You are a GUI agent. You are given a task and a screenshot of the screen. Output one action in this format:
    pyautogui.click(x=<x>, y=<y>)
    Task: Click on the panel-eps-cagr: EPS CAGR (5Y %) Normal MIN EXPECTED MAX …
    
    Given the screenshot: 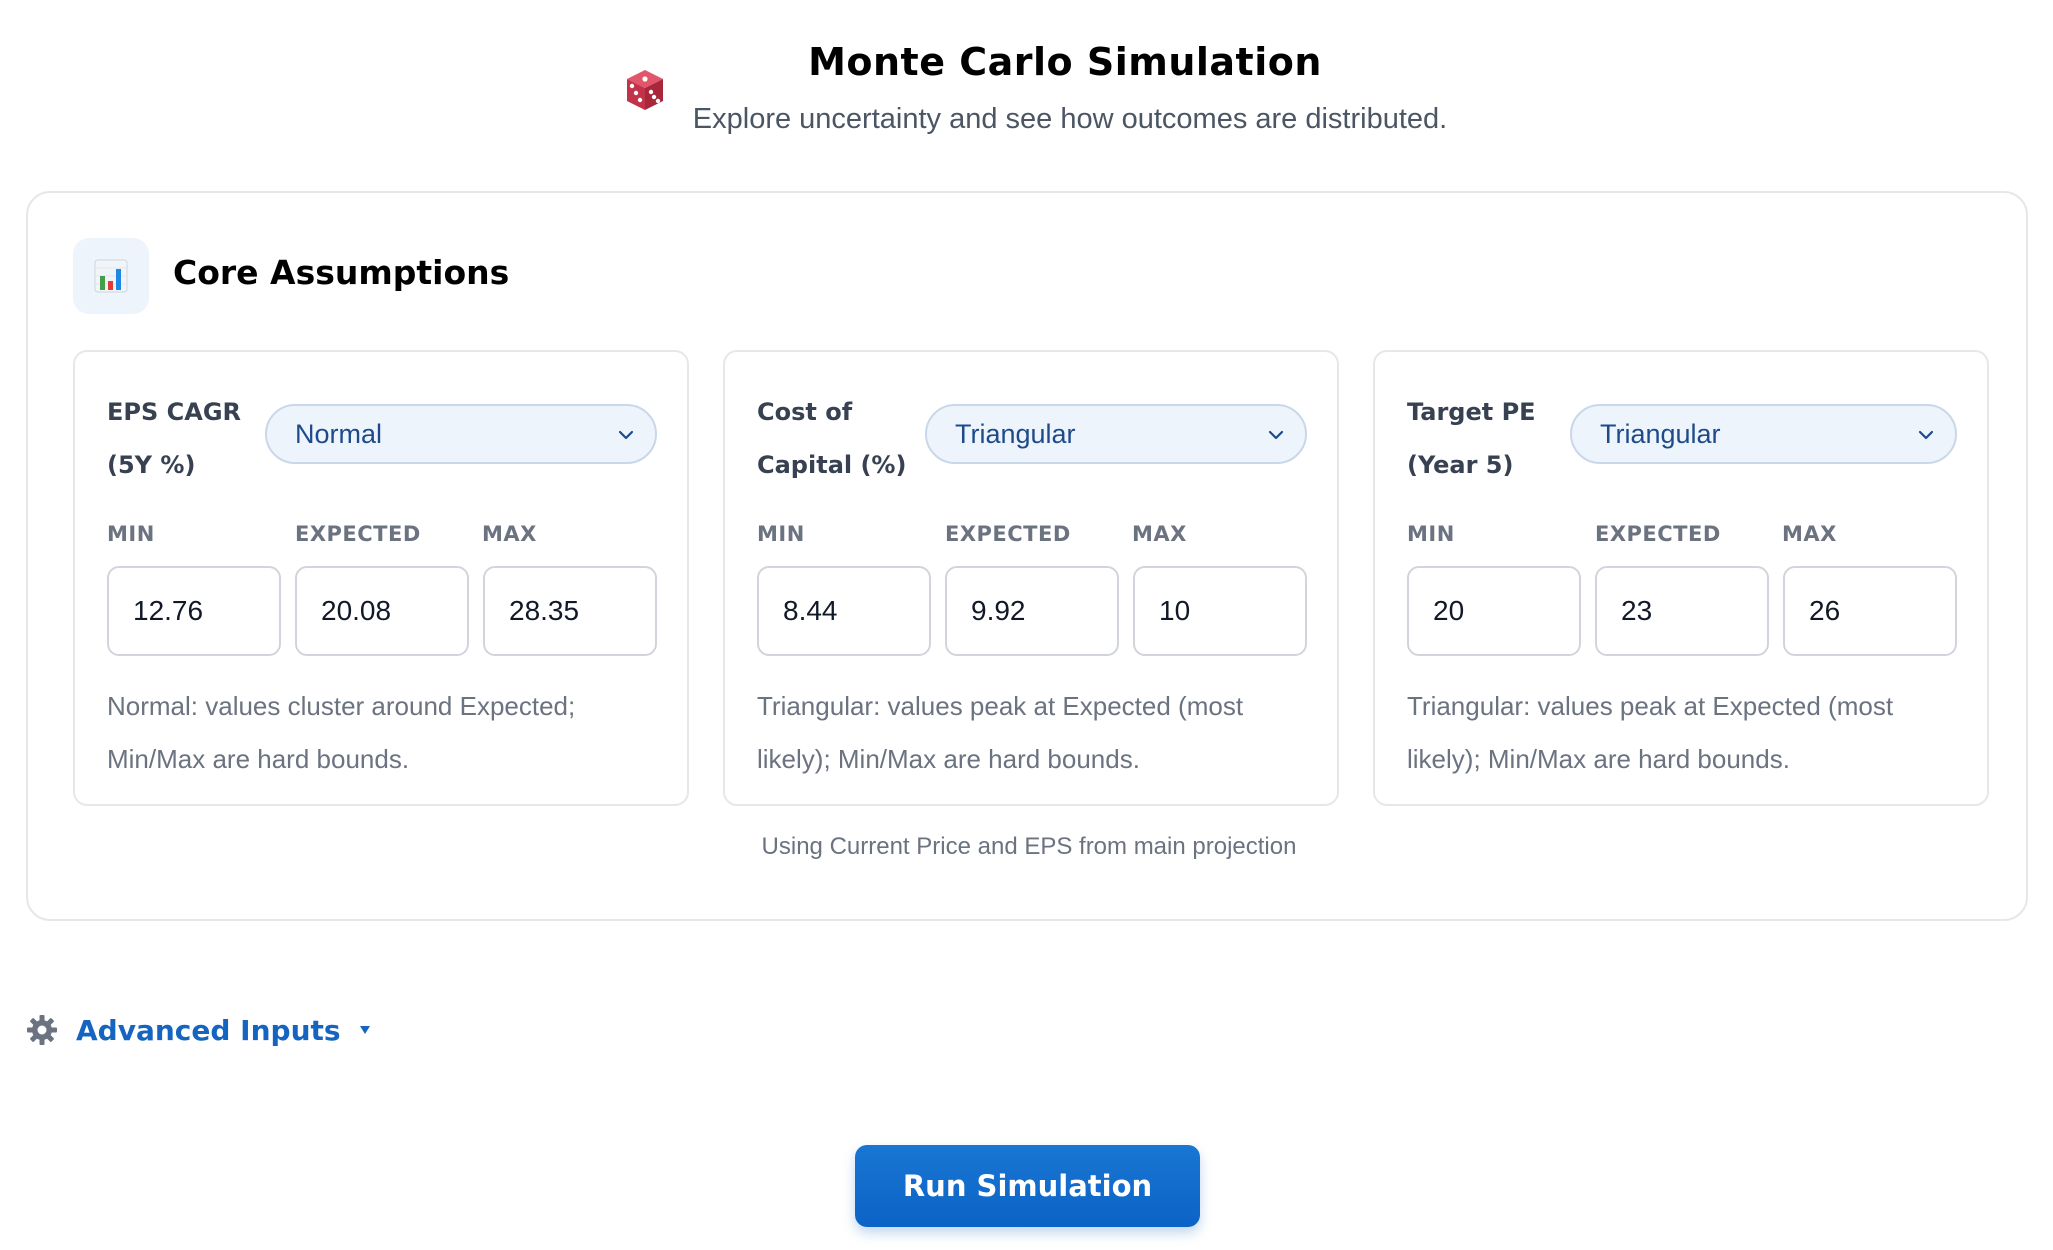 What is the action you would take?
    pyautogui.click(x=381, y=578)
    